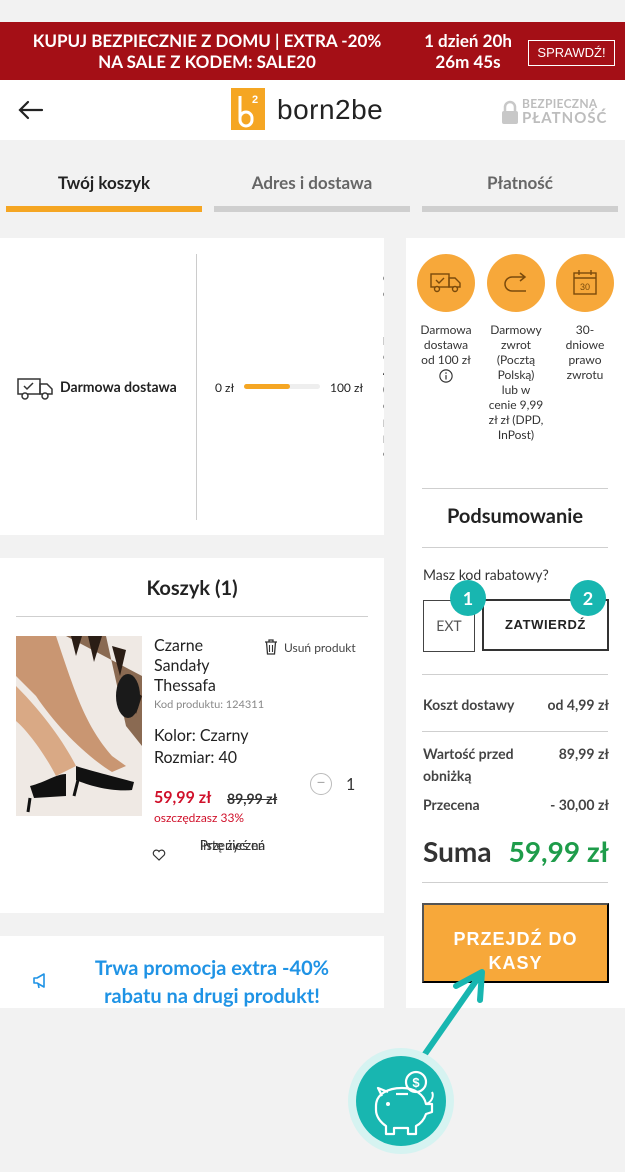  What do you see at coordinates (515, 516) in the screenshot?
I see `summary-title: Podsumowanie` at bounding box center [515, 516].